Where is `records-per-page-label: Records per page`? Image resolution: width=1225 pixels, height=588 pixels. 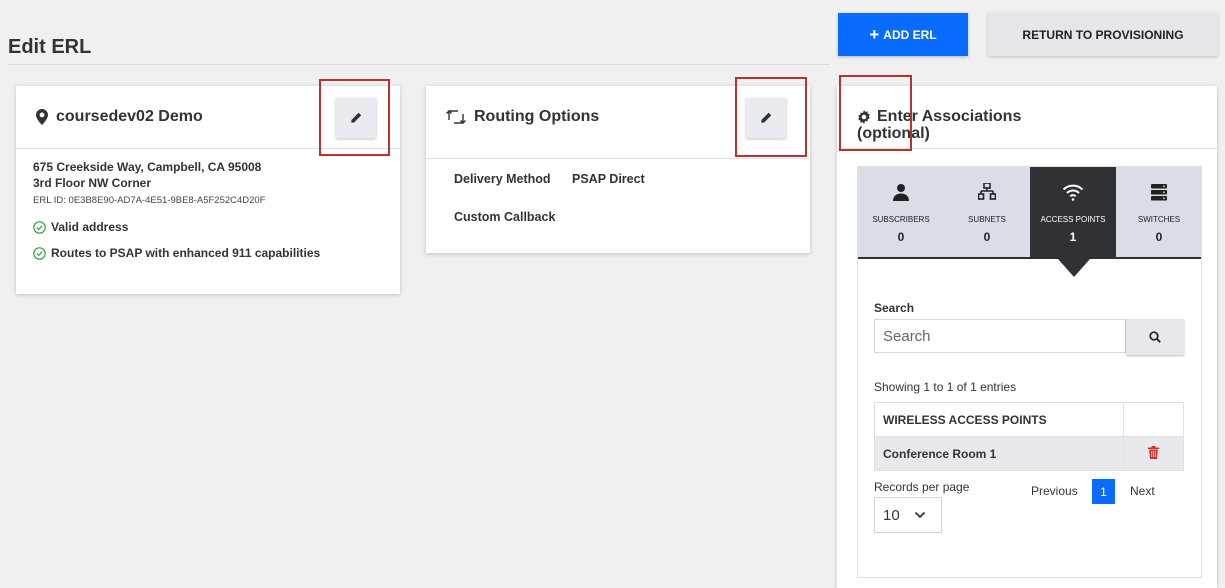 records-per-page-label: Records per page is located at coordinates (922, 487).